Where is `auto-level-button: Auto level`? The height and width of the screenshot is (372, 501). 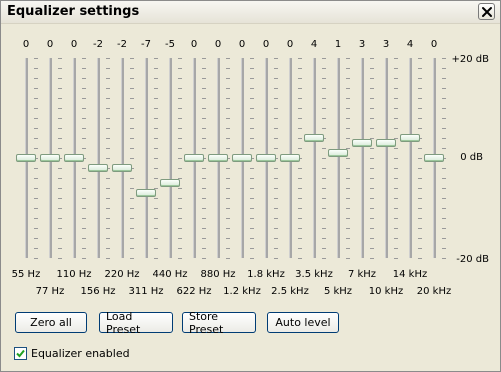 auto-level-button: Auto level is located at coordinates (303, 322).